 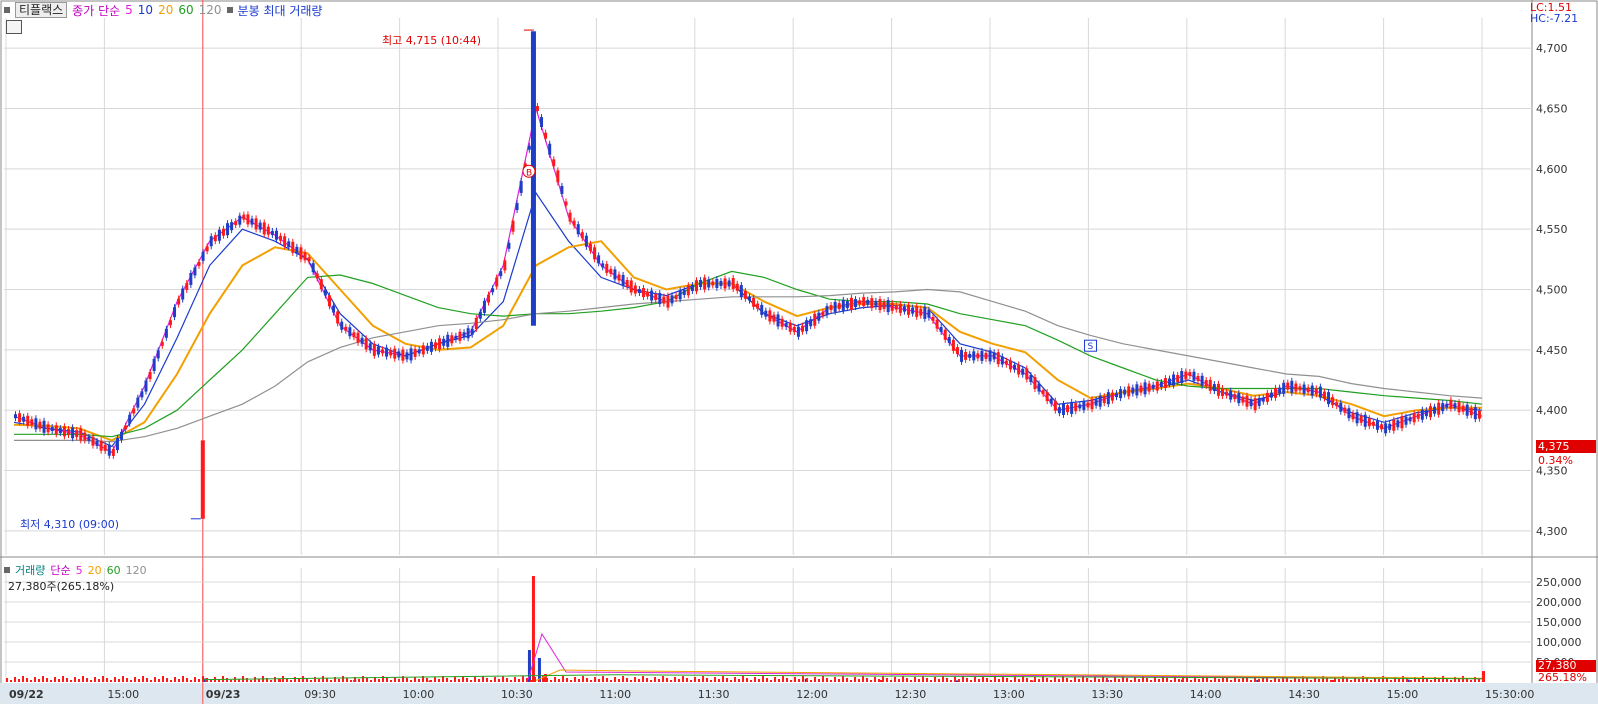 I want to click on volume-bar, so click(x=1483, y=676).